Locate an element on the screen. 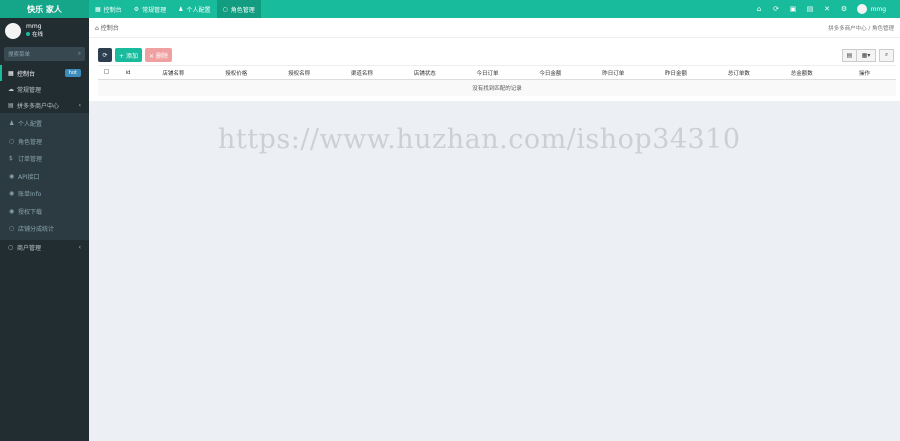 This screenshot has height=441, width=900. sidebar-search-input: 搜索菜单 ⌕ is located at coordinates (44, 54).